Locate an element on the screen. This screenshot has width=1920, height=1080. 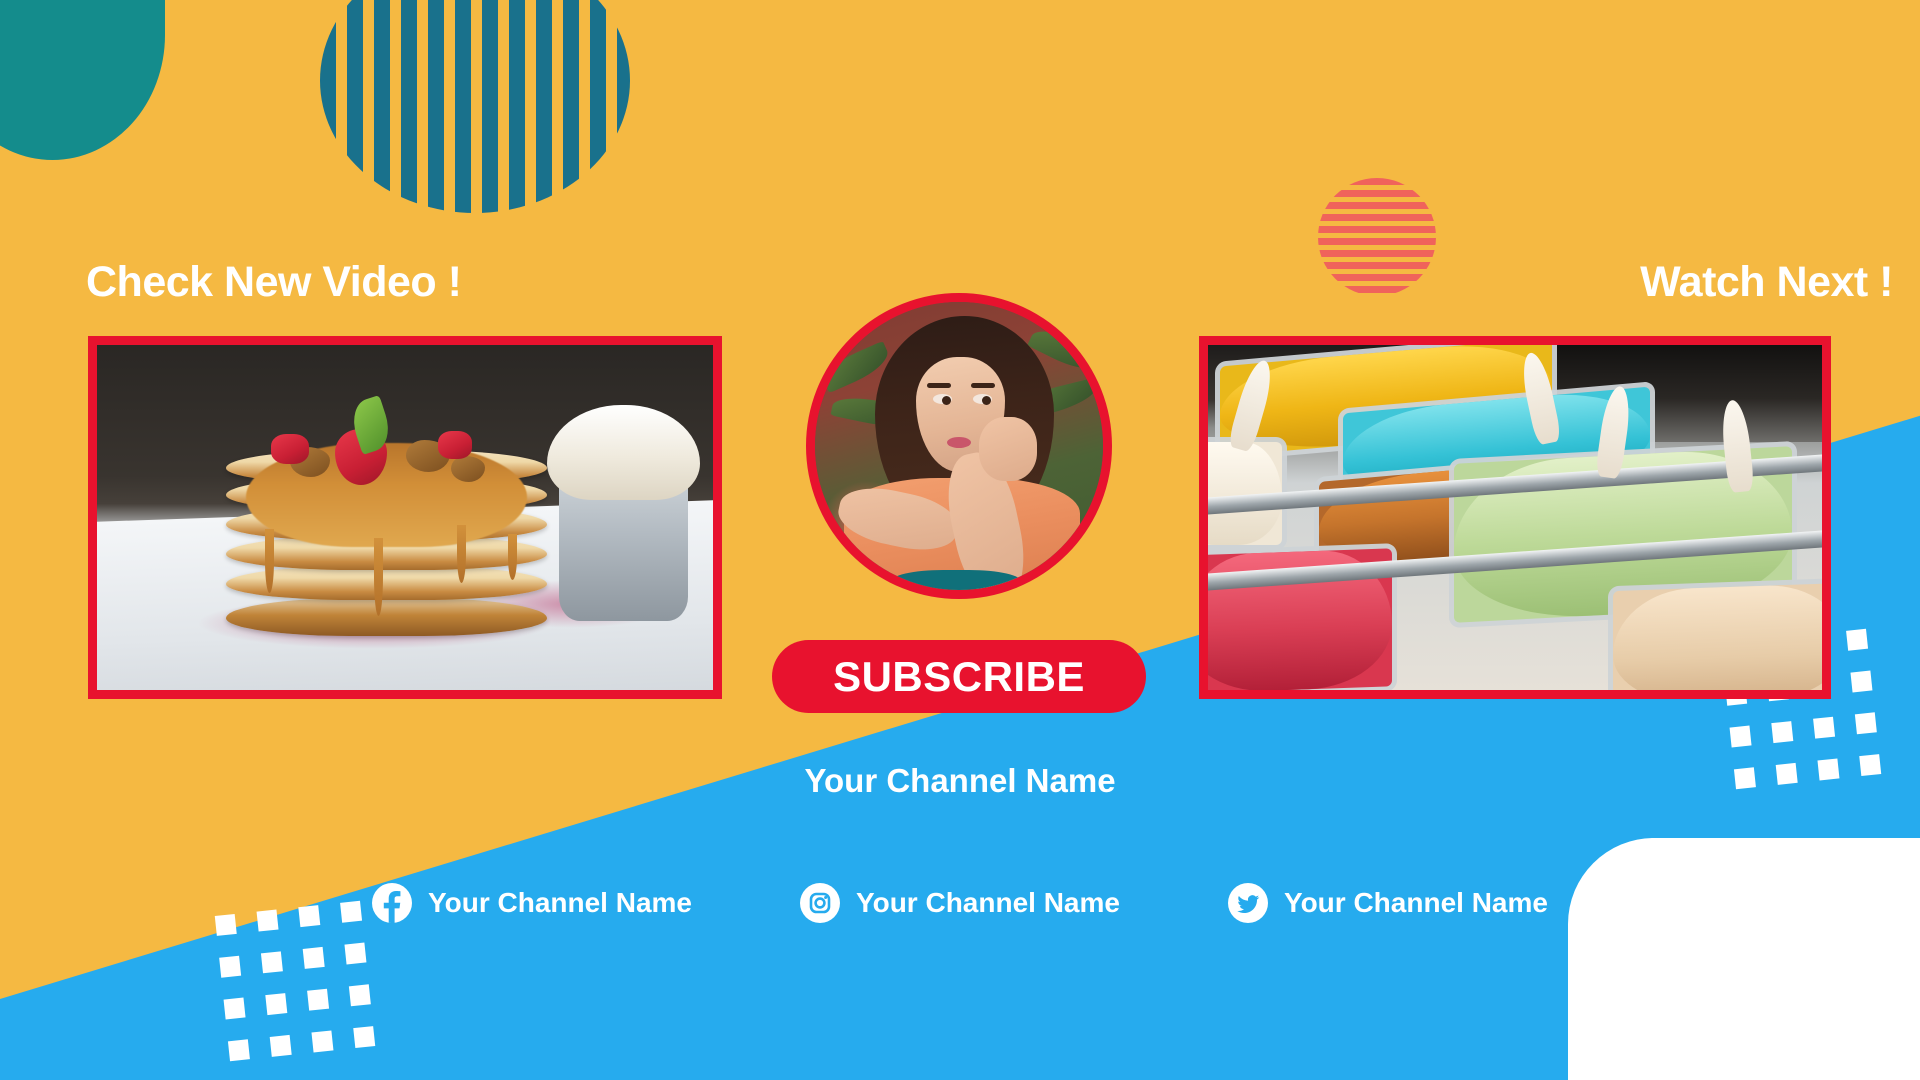
channel-name-main: Your Channel Name is located at coordinates (960, 780).